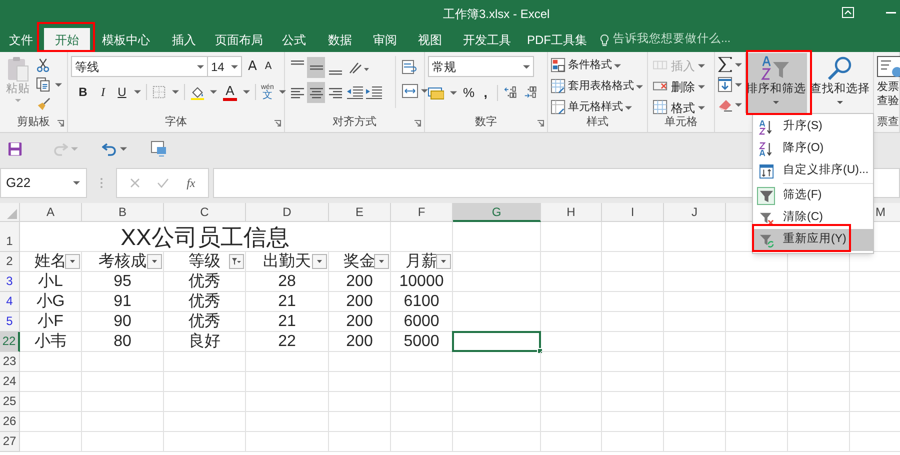 This screenshot has height=455, width=900. What do you see at coordinates (51, 212) in the screenshot?
I see `column-header: A` at bounding box center [51, 212].